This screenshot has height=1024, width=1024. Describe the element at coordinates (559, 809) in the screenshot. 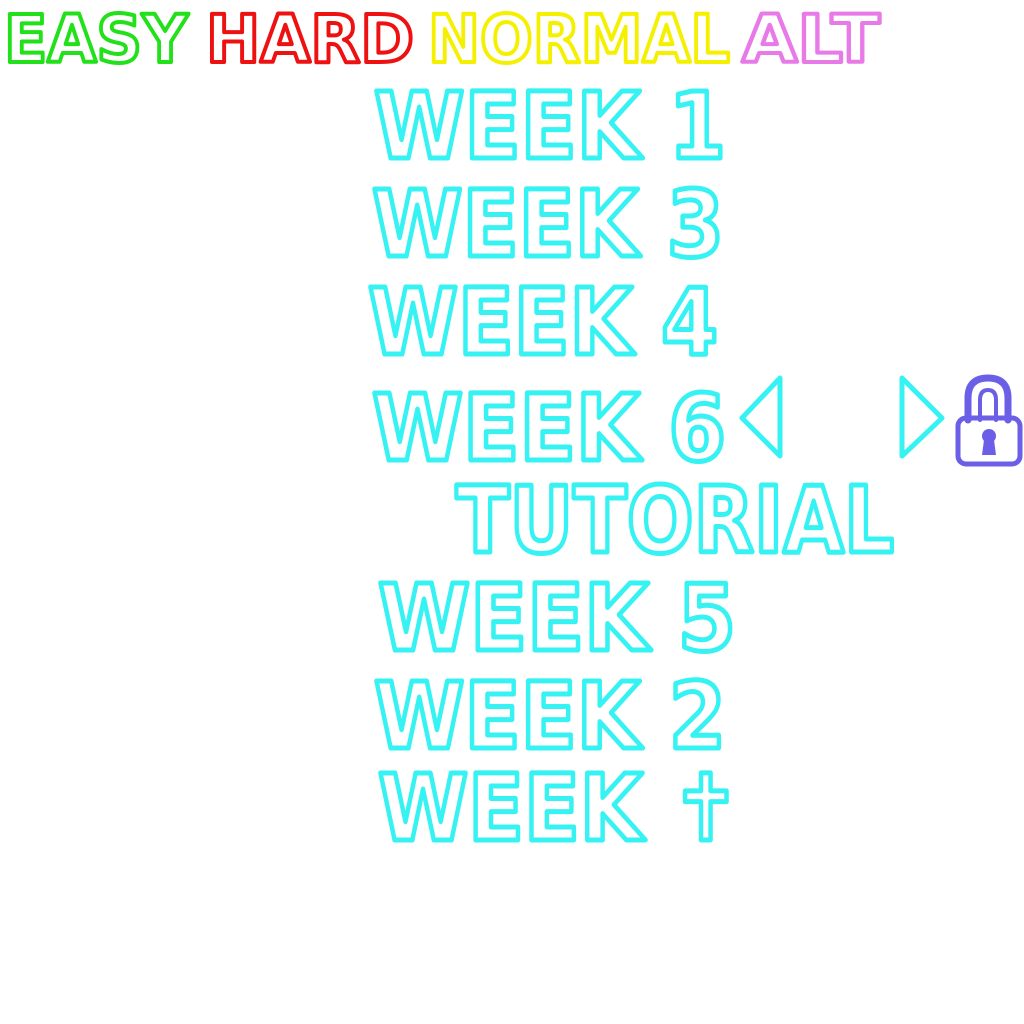

I see `week-item-week-cross: WEEK ✝` at that location.